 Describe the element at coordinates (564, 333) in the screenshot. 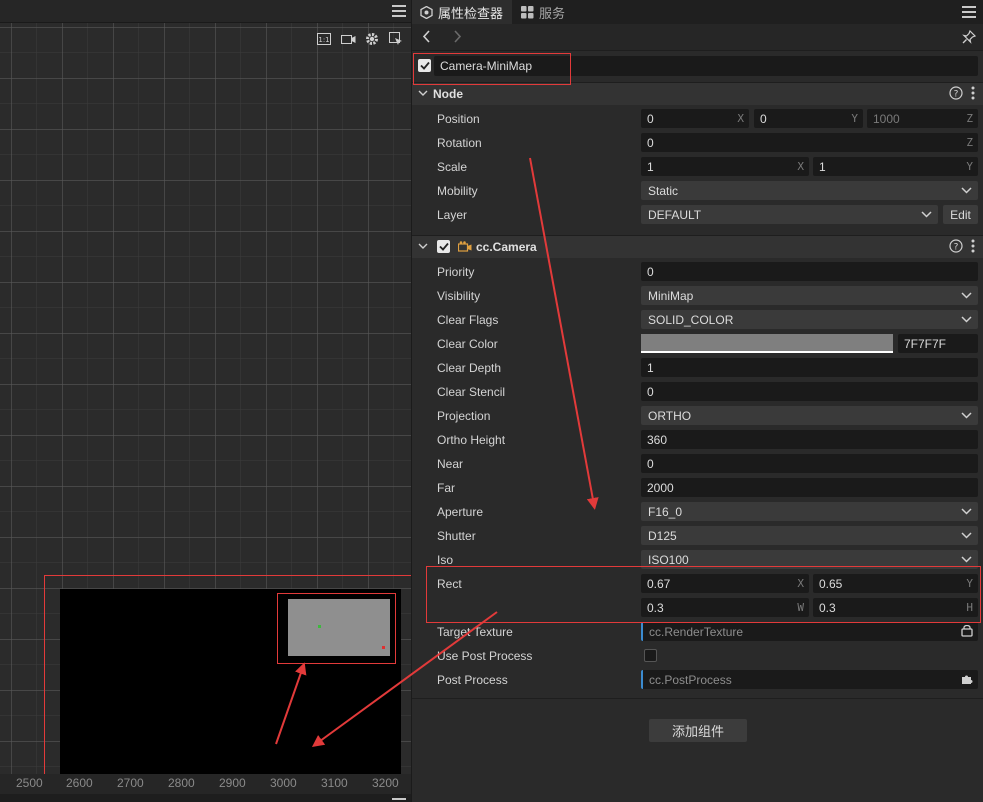

I see `arrow-to-rect` at that location.